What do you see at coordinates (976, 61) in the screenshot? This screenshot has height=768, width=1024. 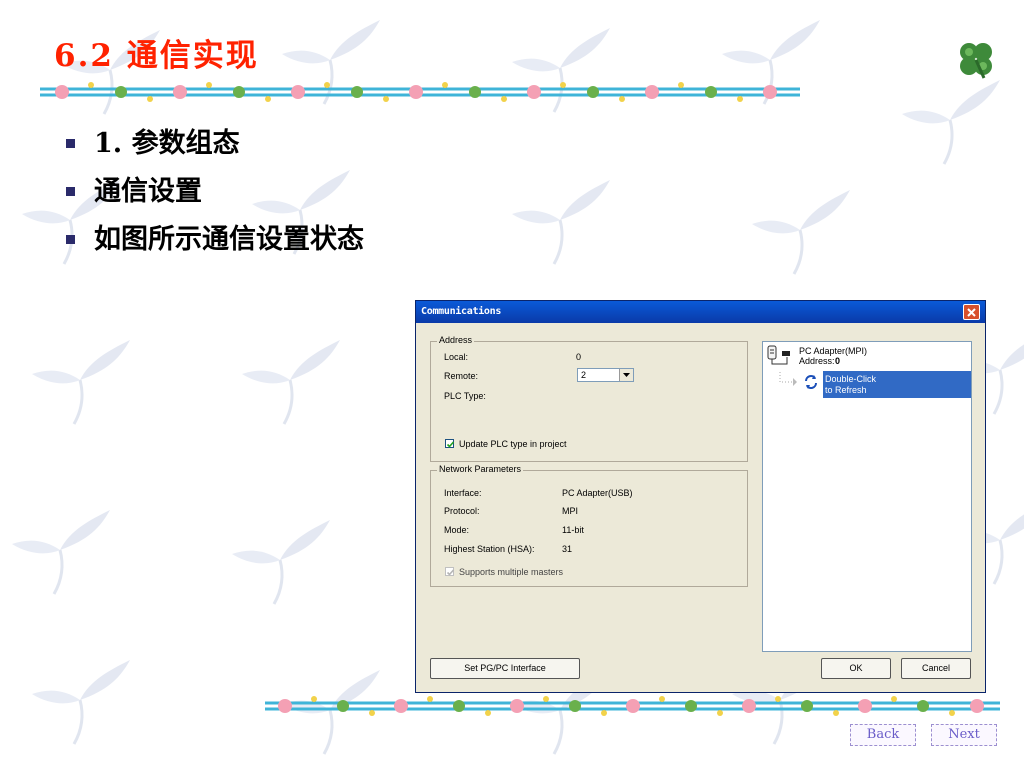 I see `clover-icon` at bounding box center [976, 61].